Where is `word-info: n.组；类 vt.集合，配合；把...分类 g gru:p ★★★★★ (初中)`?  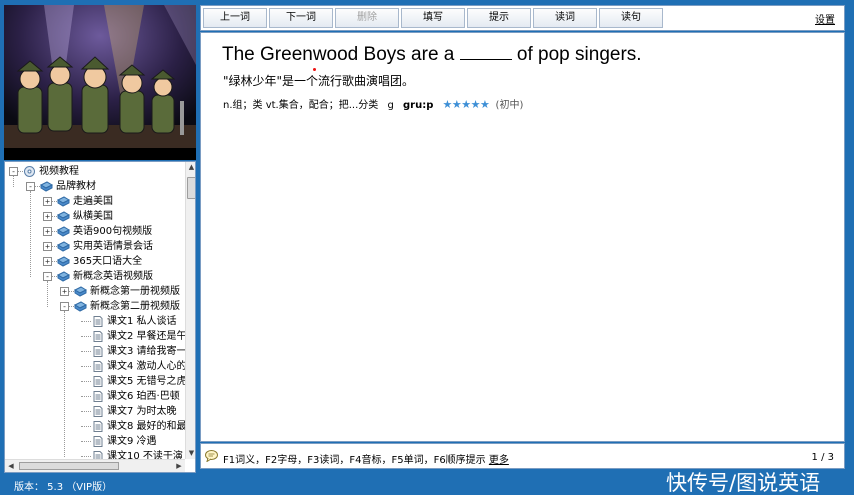
word-info: n.组；类 vt.集合，配合；把...分类 g gru:p ★★★★★ (初中) is located at coordinates (376, 103).